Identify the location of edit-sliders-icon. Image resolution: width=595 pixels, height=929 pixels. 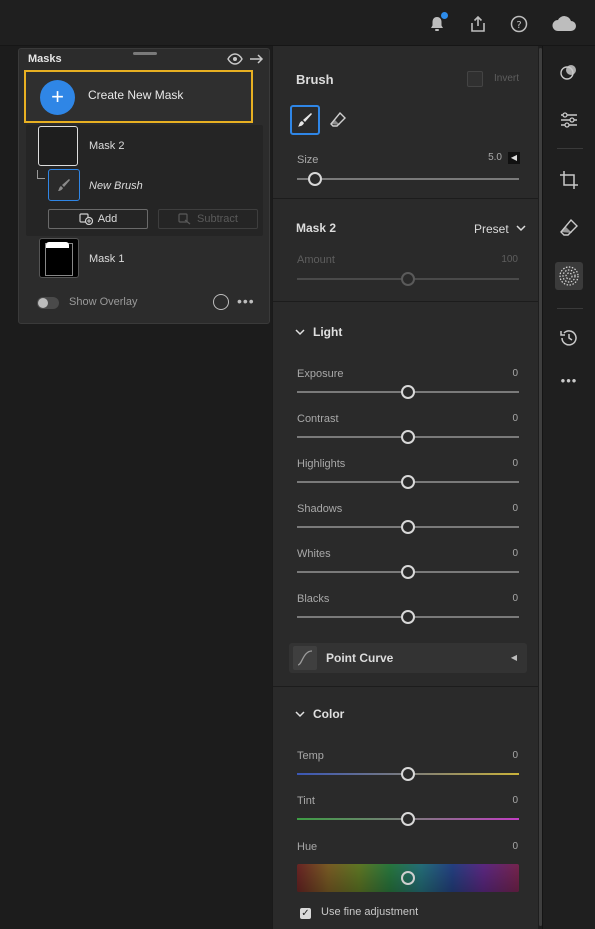
(569, 120).